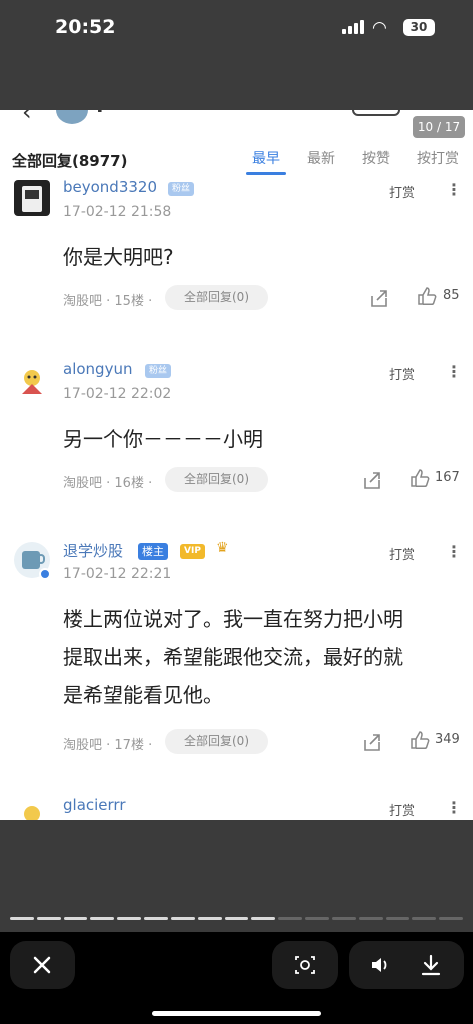 This screenshot has width=473, height=1024. What do you see at coordinates (406, 965) in the screenshot?
I see `media-controls` at bounding box center [406, 965].